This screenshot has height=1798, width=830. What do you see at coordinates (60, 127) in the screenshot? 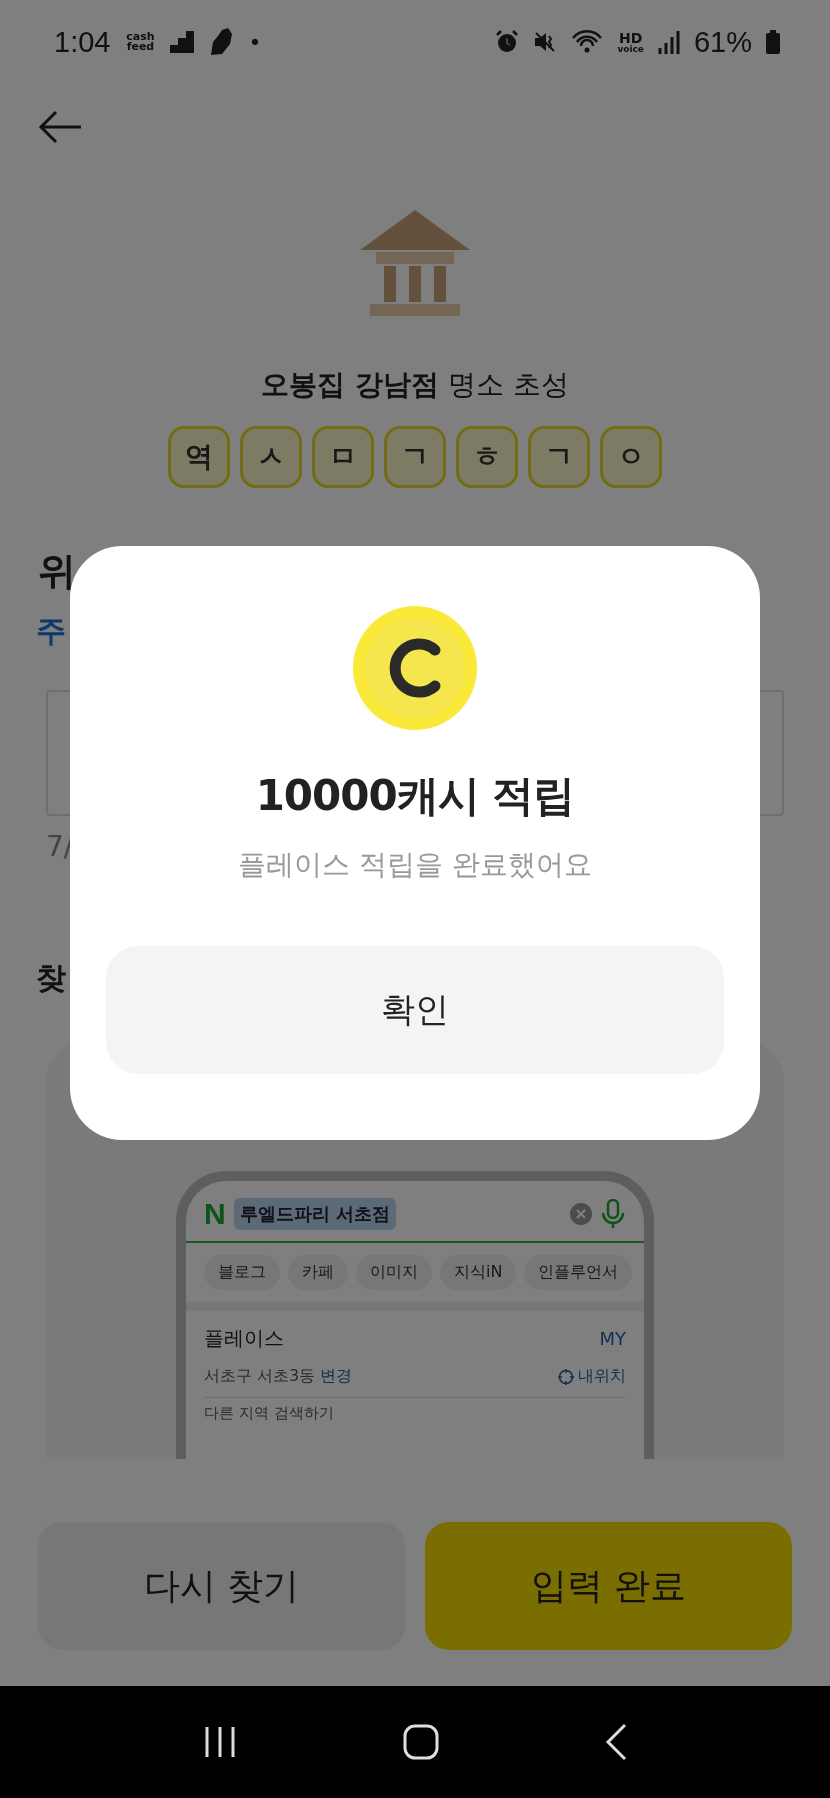
I see `back-arrow-icon` at bounding box center [60, 127].